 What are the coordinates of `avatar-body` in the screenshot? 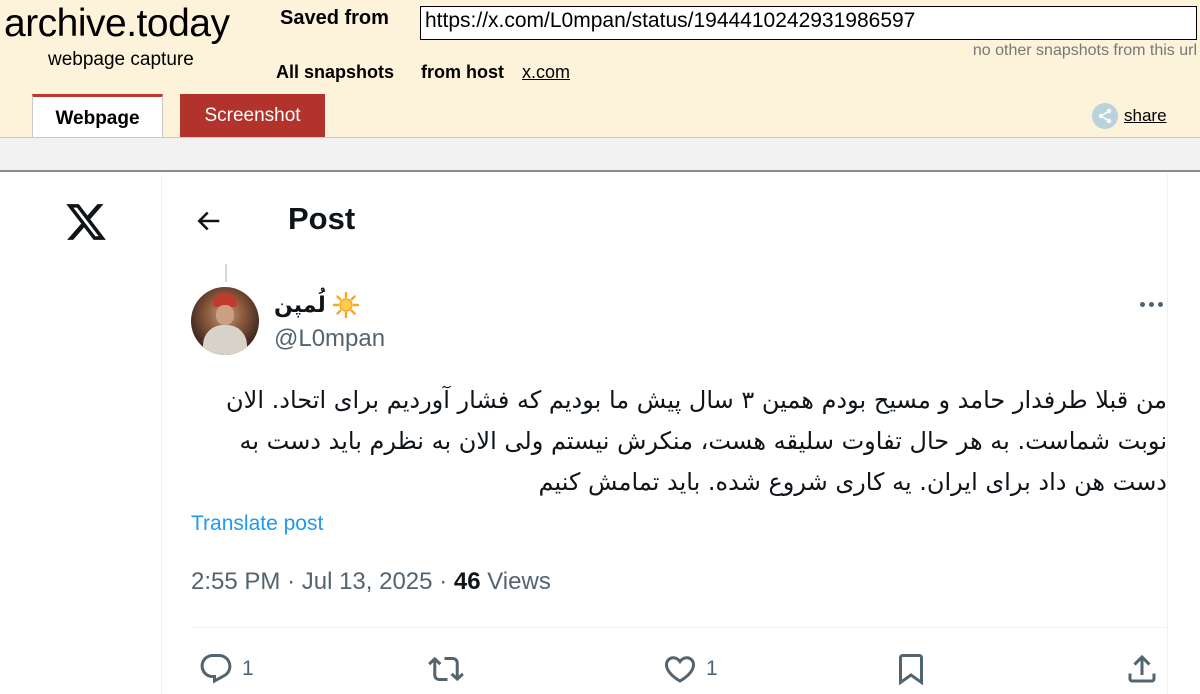 It's located at (225, 340).